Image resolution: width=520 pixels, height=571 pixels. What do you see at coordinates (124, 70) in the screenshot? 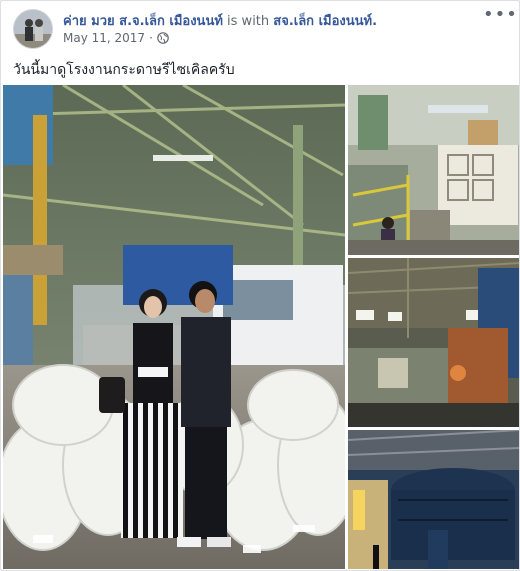
I see `post-caption: วันนี้มาดูโรงงานกระดาษรีไซเคิลครับ` at bounding box center [124, 70].